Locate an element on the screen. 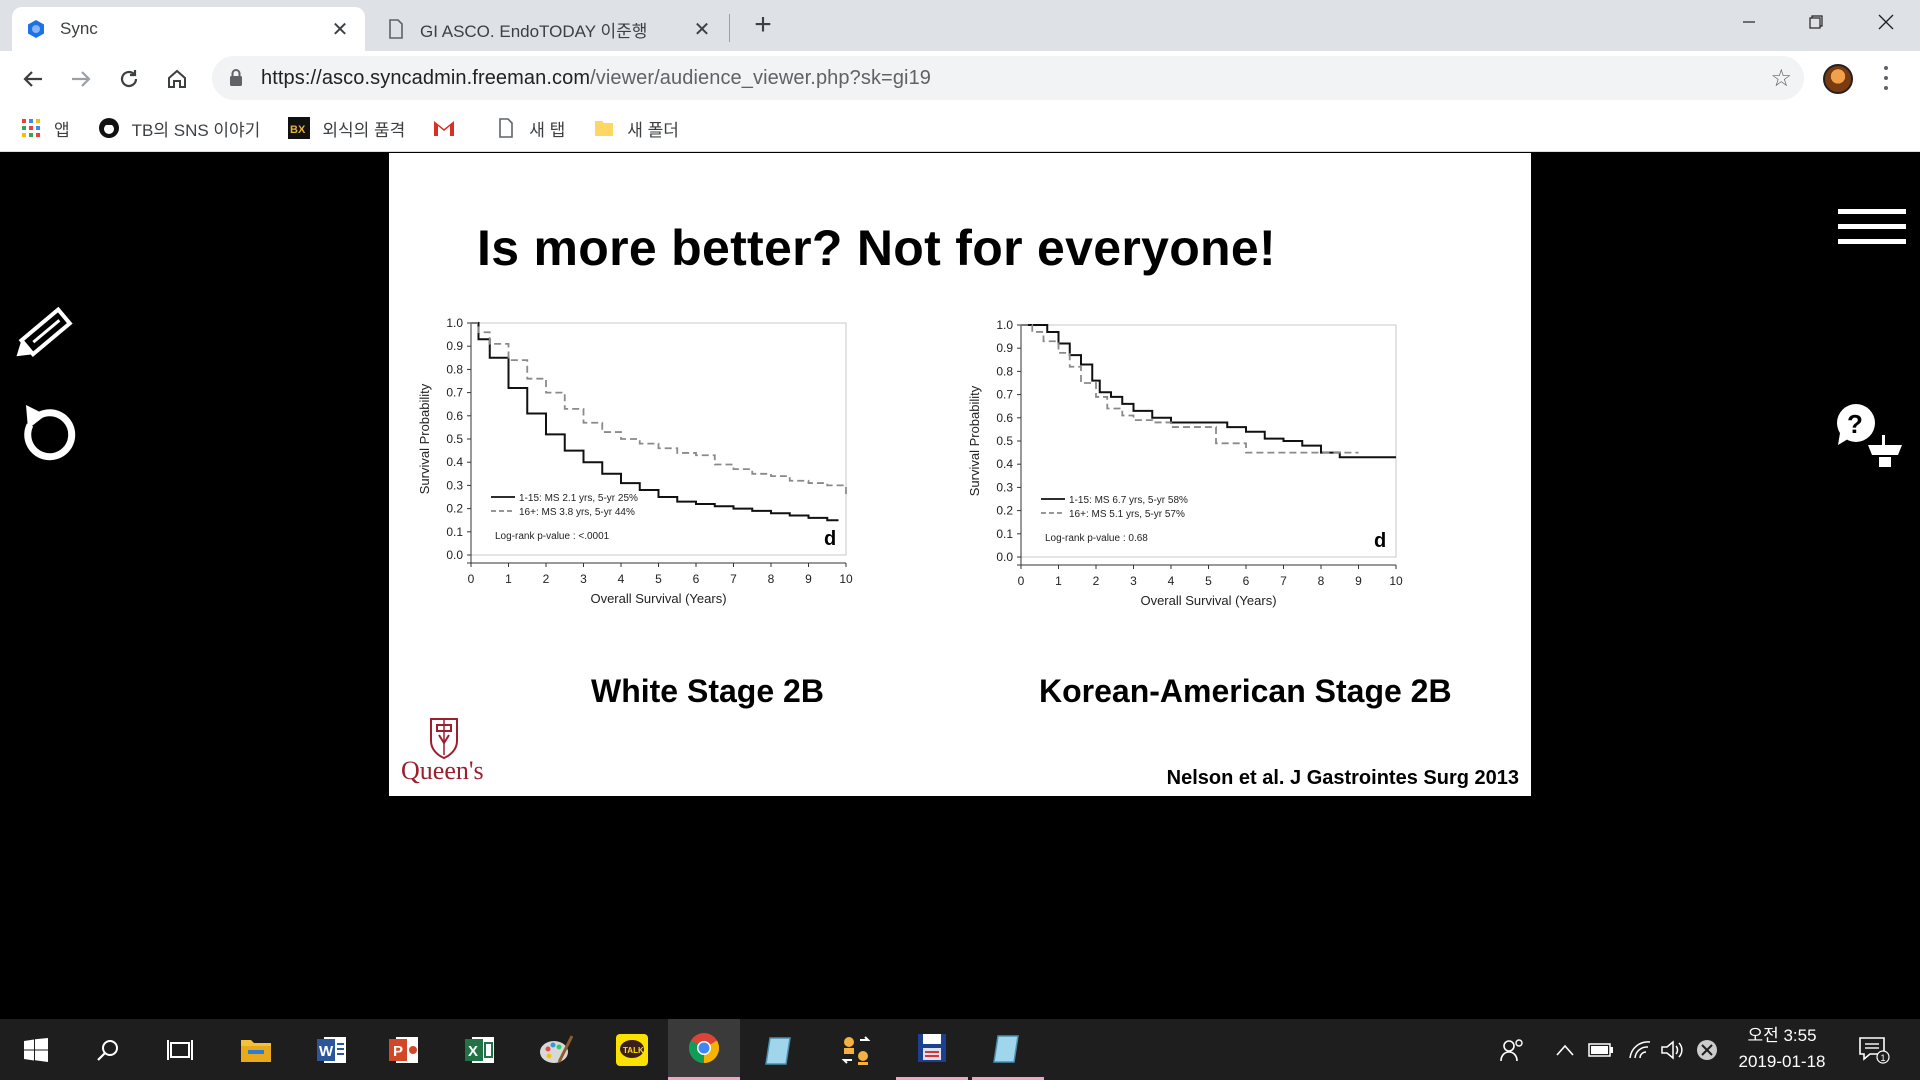 This screenshot has height=1080, width=1920. windows-start-icon is located at coordinates (36, 1049).